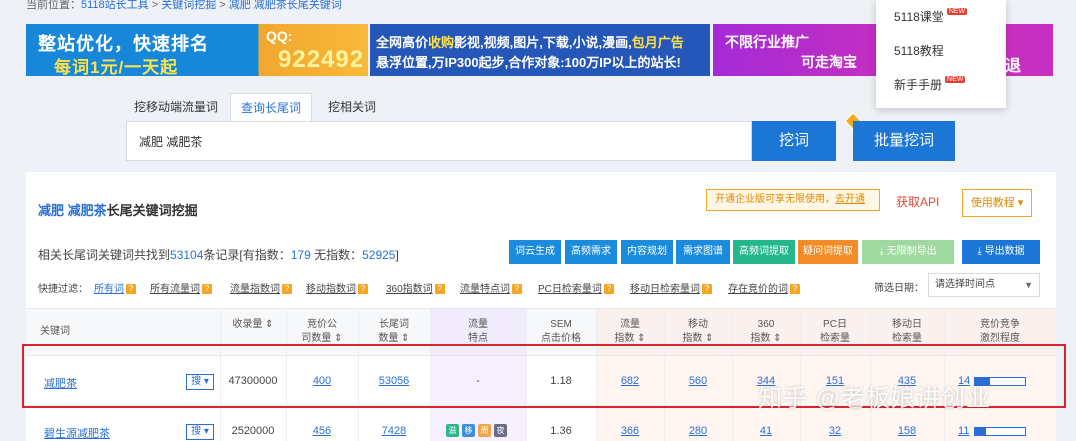 This screenshot has width=1076, height=441. Describe the element at coordinates (300, 255) in the screenshot. I see `count-index: 179` at that location.